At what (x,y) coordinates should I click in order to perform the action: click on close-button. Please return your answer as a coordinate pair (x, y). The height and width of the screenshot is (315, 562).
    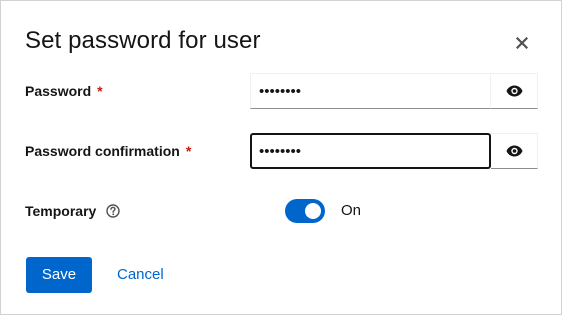
    Looking at the image, I should click on (522, 43).